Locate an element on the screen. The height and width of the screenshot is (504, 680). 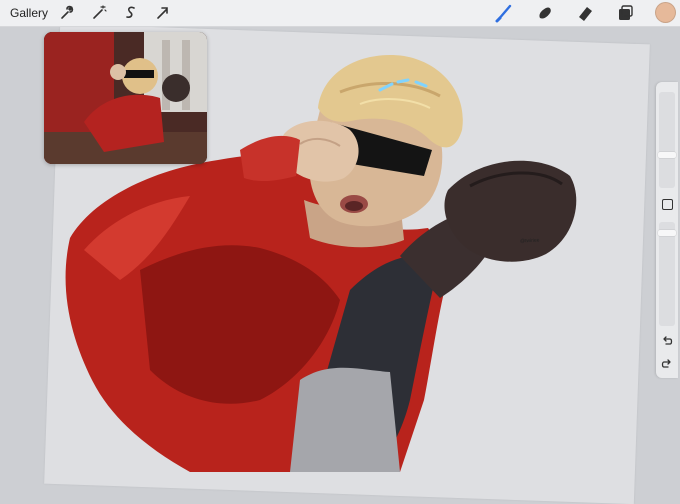
top-toolbar: Gallery is located at coordinates (340, 13).